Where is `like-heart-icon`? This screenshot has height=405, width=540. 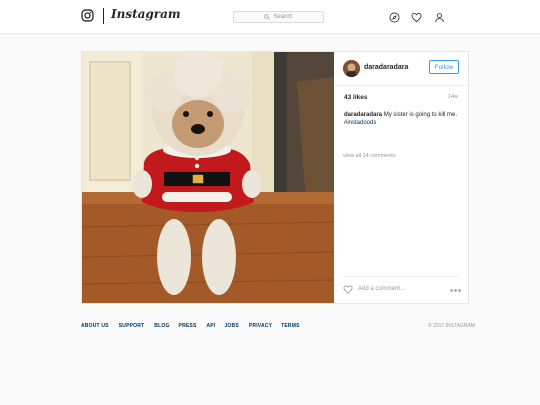
like-heart-icon is located at coordinates (348, 289).